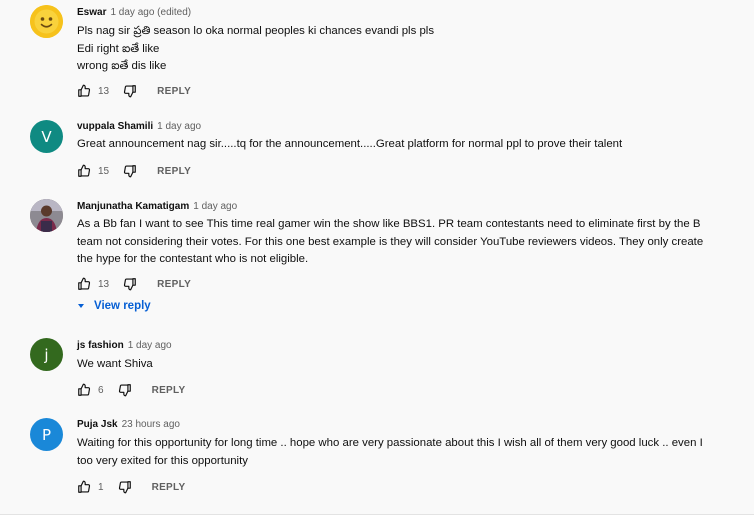  I want to click on comment-actions: 6 REPLY, so click(131, 390).